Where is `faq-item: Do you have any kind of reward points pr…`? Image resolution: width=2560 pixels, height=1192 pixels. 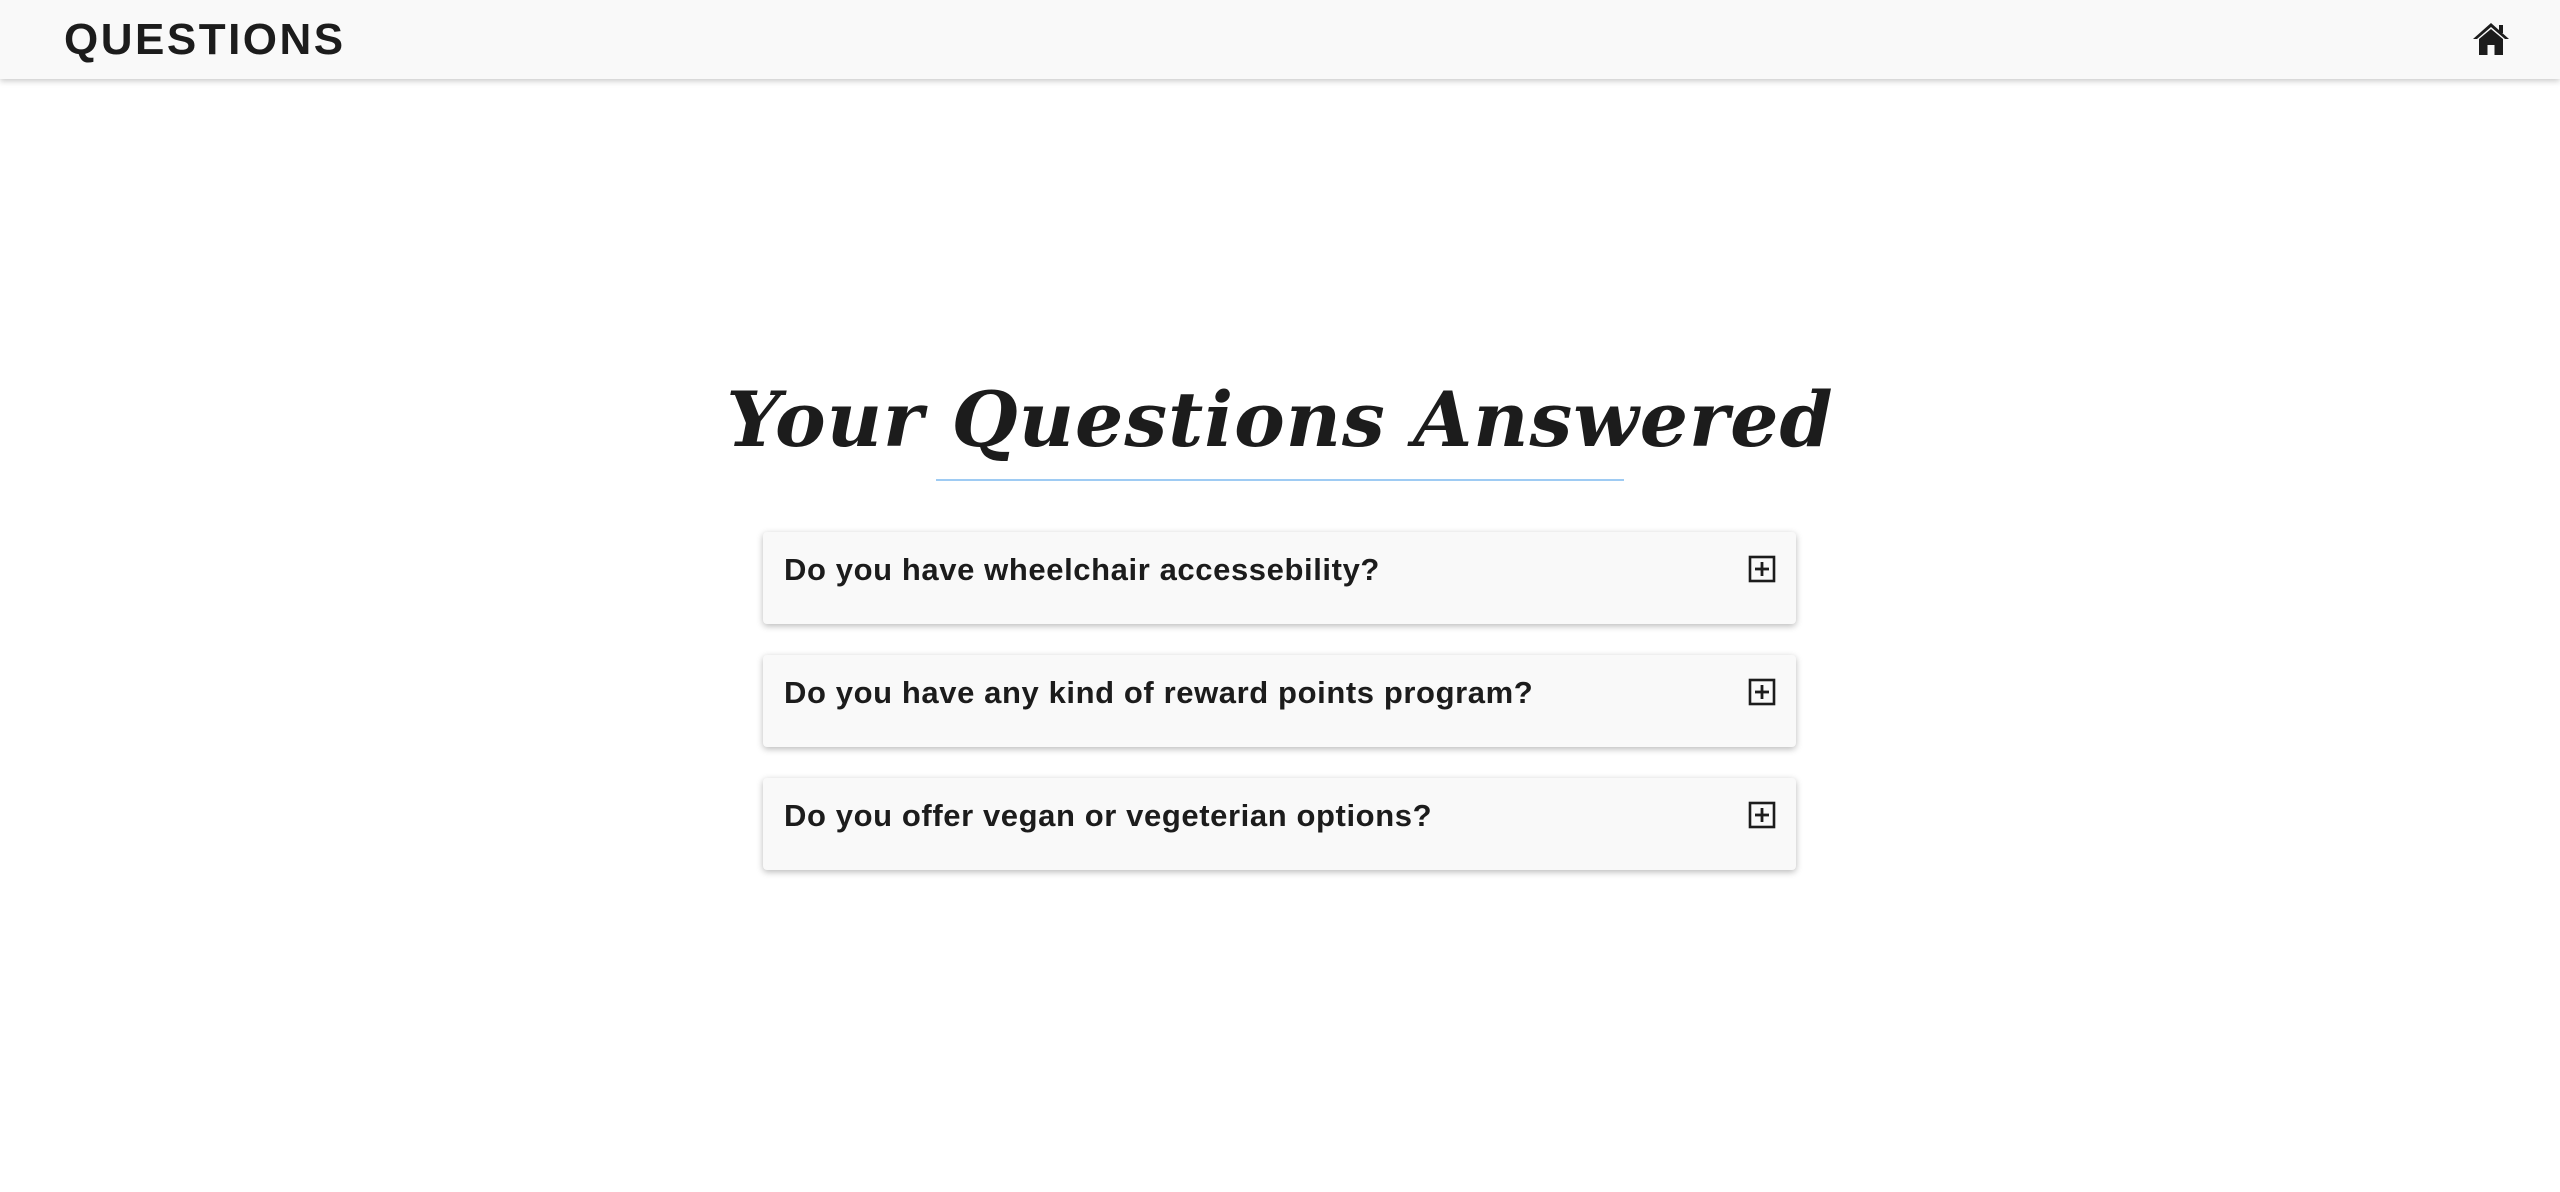
faq-item: Do you have any kind of reward points pr… is located at coordinates (1279, 701).